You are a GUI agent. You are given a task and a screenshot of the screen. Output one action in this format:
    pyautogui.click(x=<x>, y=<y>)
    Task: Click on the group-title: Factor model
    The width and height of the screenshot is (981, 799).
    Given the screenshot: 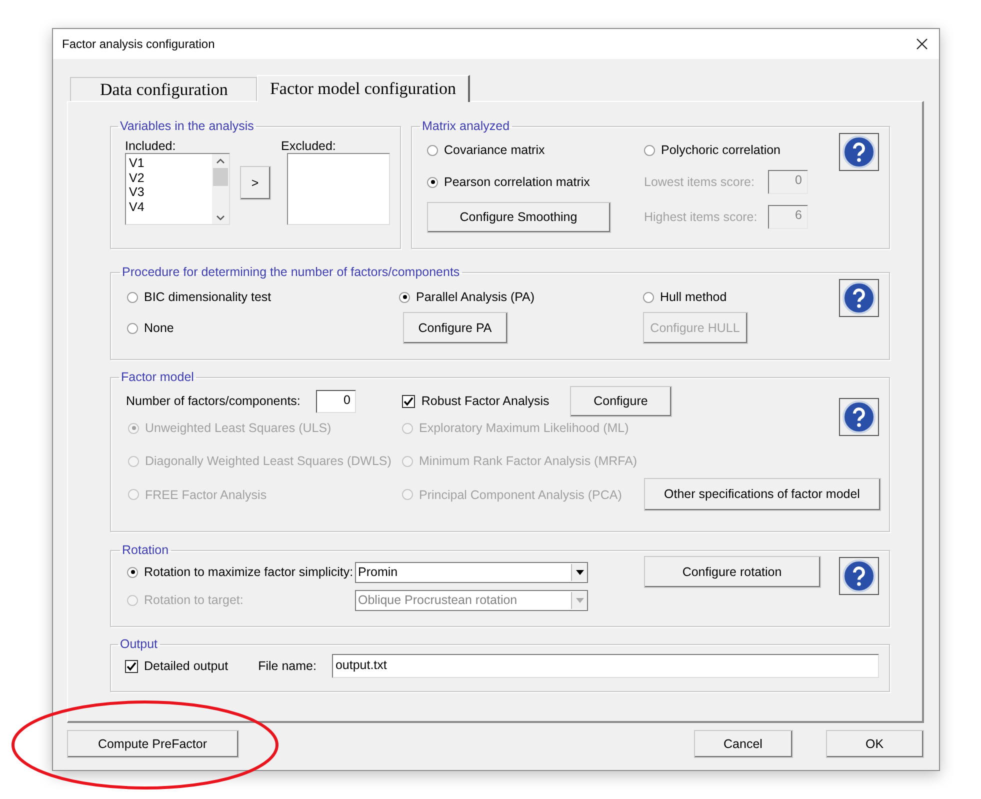 What is the action you would take?
    pyautogui.click(x=157, y=377)
    